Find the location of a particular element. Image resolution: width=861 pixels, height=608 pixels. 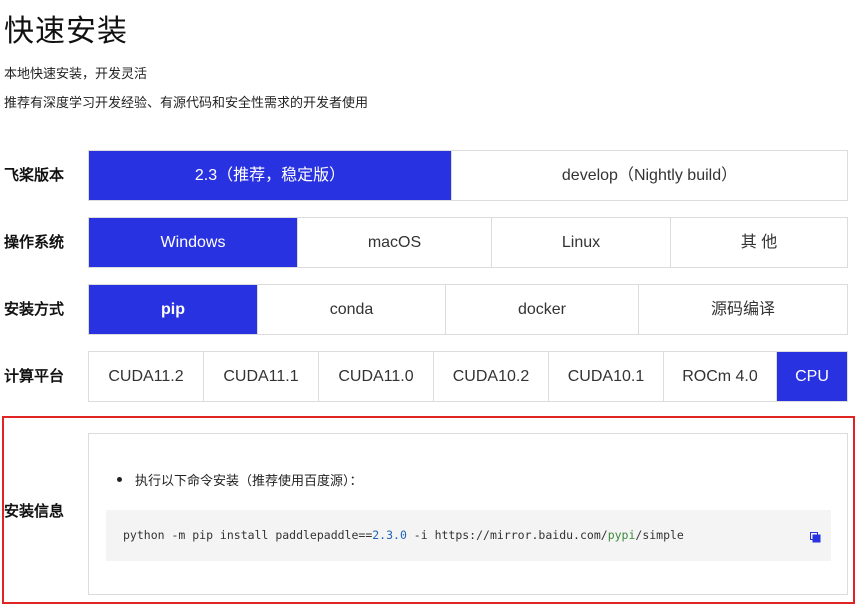

command-part: /simple is located at coordinates (659, 535).